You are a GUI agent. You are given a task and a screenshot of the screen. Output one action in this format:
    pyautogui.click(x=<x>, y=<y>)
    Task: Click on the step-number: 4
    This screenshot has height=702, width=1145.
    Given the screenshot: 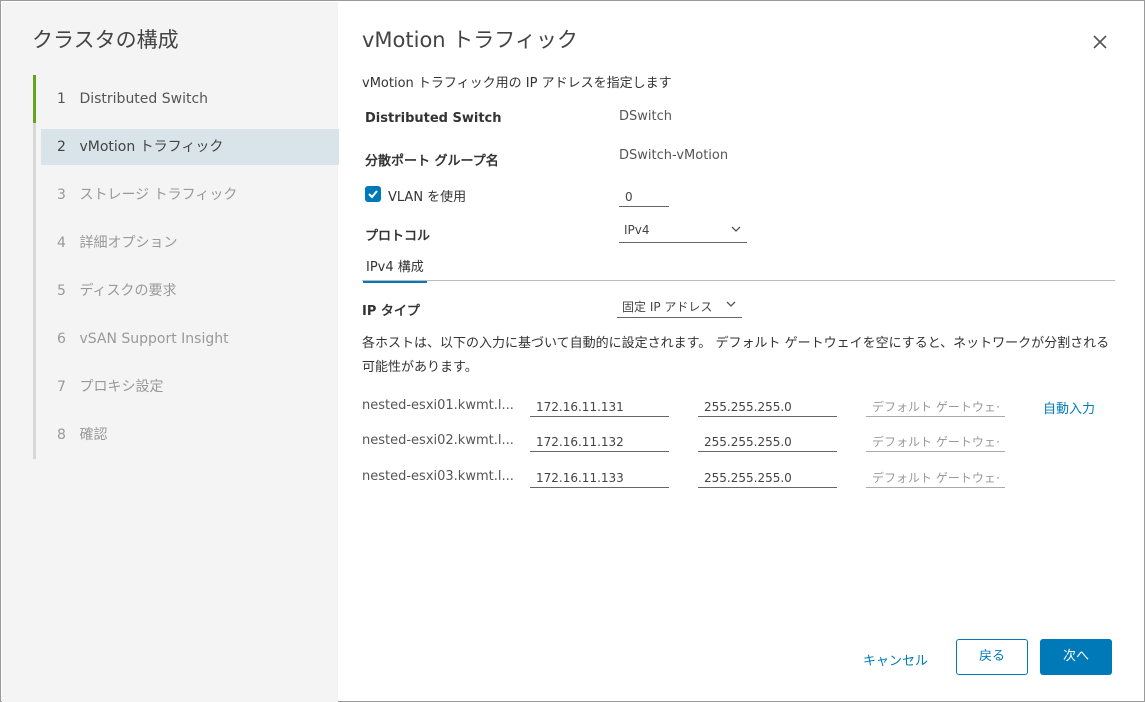 What is the action you would take?
    pyautogui.click(x=61, y=243)
    